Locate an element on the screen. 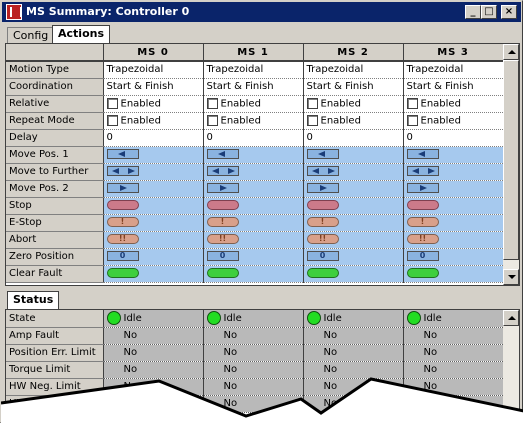  state-cell: Idle is located at coordinates (153, 319).